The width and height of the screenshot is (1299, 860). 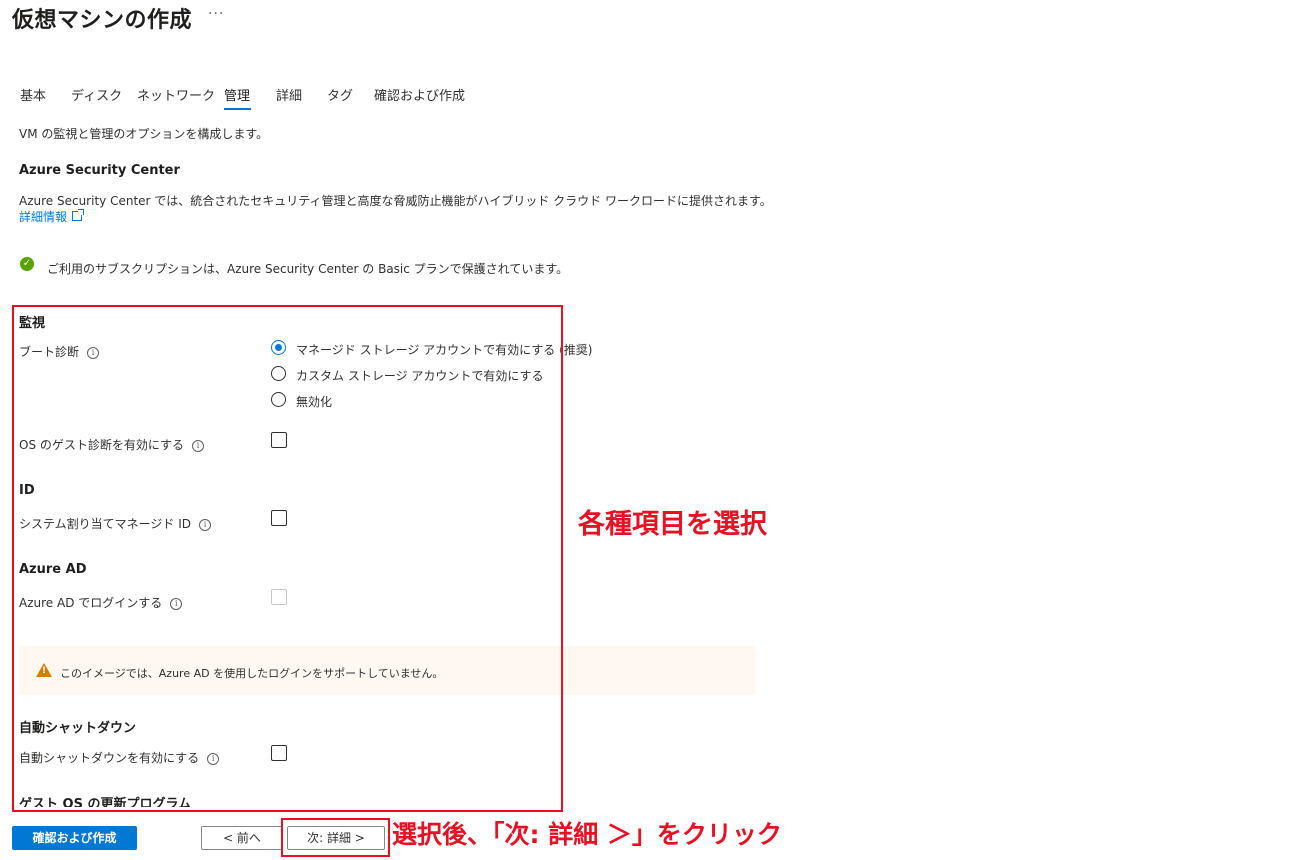 I want to click on annotation-select-items: 各種項目を選択, so click(x=672, y=524).